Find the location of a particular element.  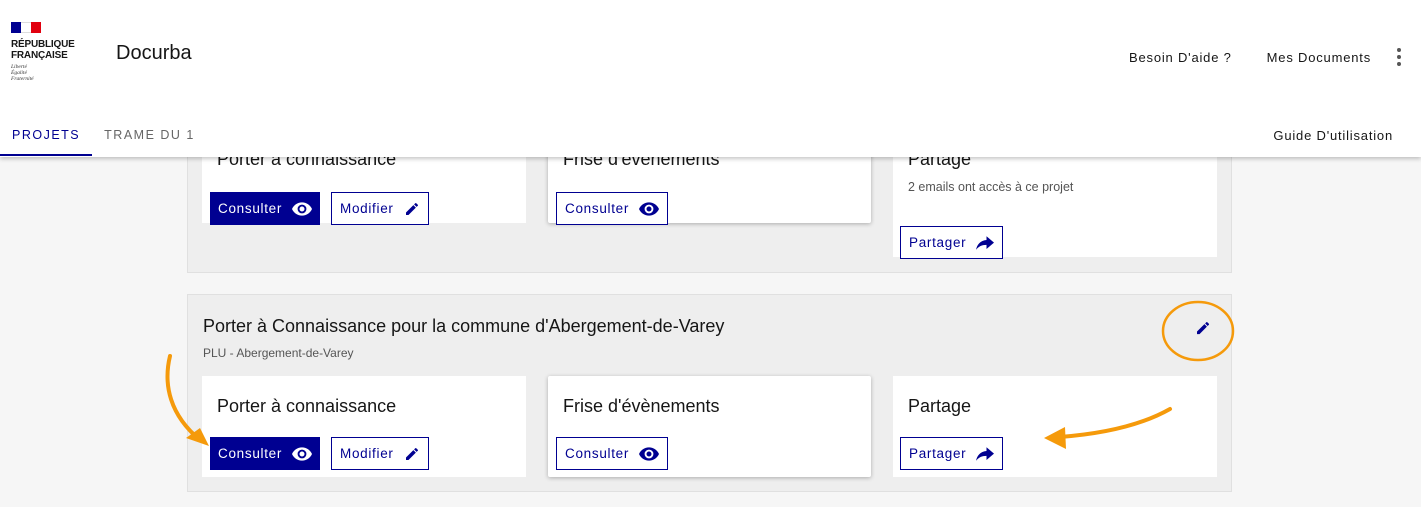

app-name: Docurba is located at coordinates (154, 53).